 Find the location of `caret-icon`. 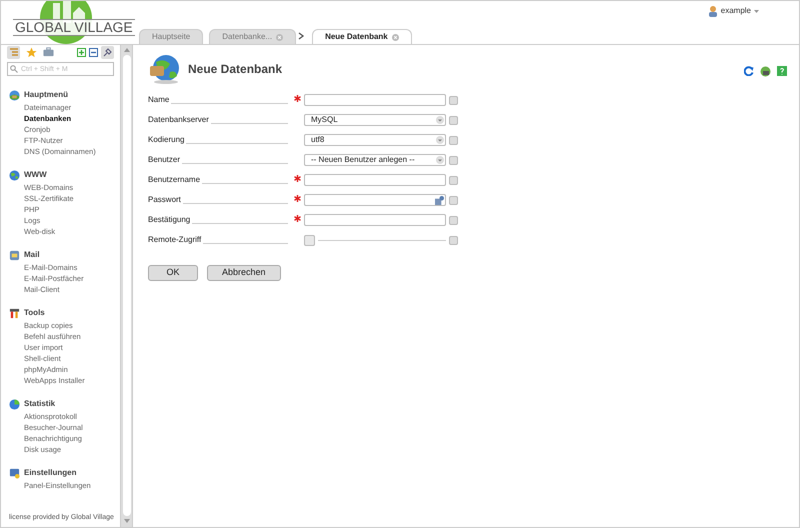

caret-icon is located at coordinates (756, 11).